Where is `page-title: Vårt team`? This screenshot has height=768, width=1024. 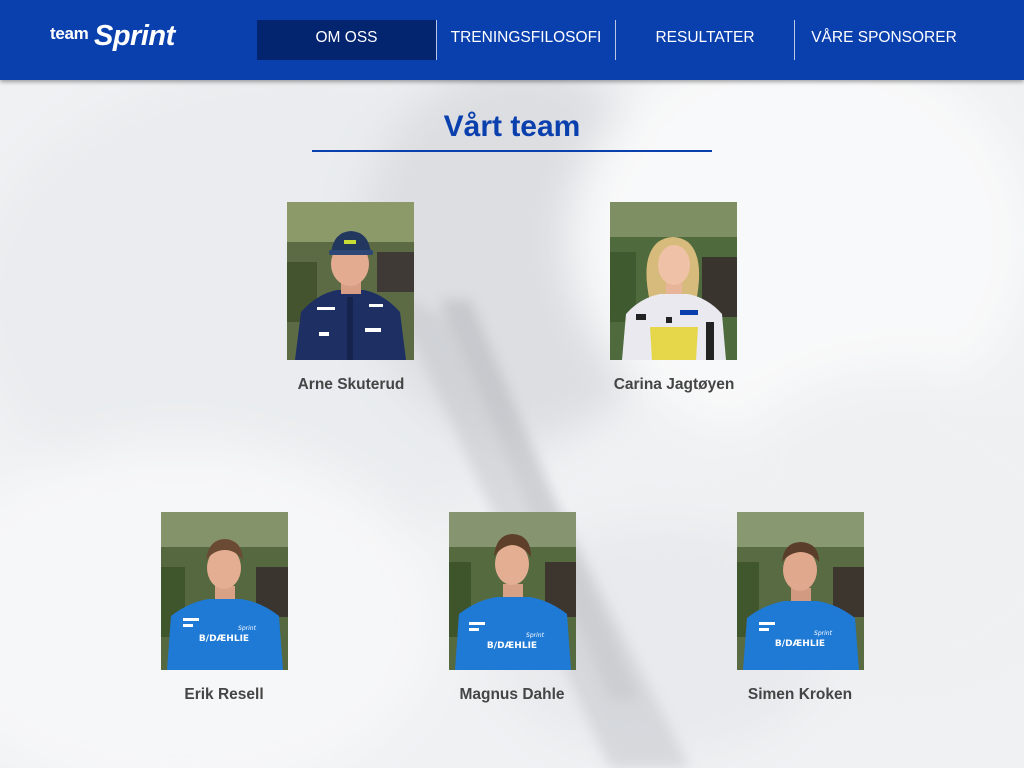
page-title: Vårt team is located at coordinates (512, 126).